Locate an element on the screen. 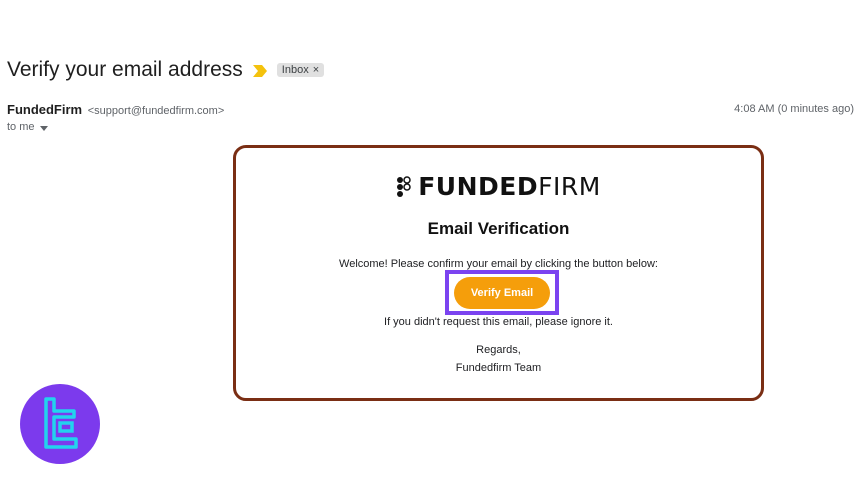 Image resolution: width=860 pixels, height=484 pixels. sender-email: <support@fundedfirm.com> is located at coordinates (156, 111).